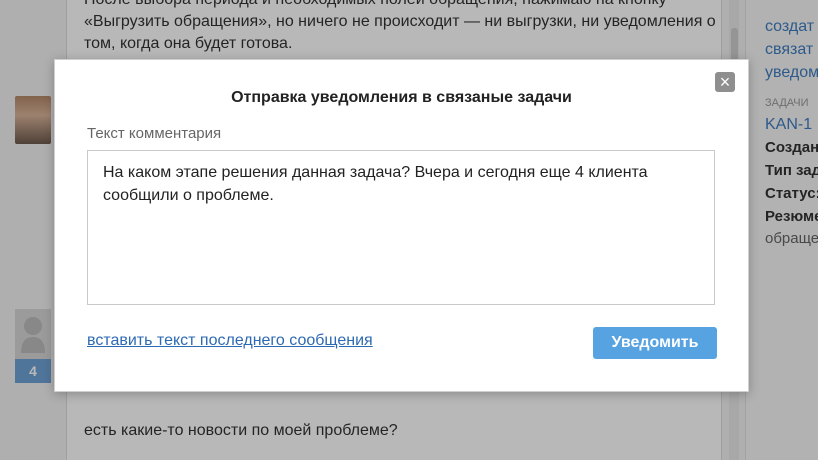 This screenshot has width=818, height=460. I want to click on insert-last-message-link: вставить текст последнего сообщения, so click(230, 341).